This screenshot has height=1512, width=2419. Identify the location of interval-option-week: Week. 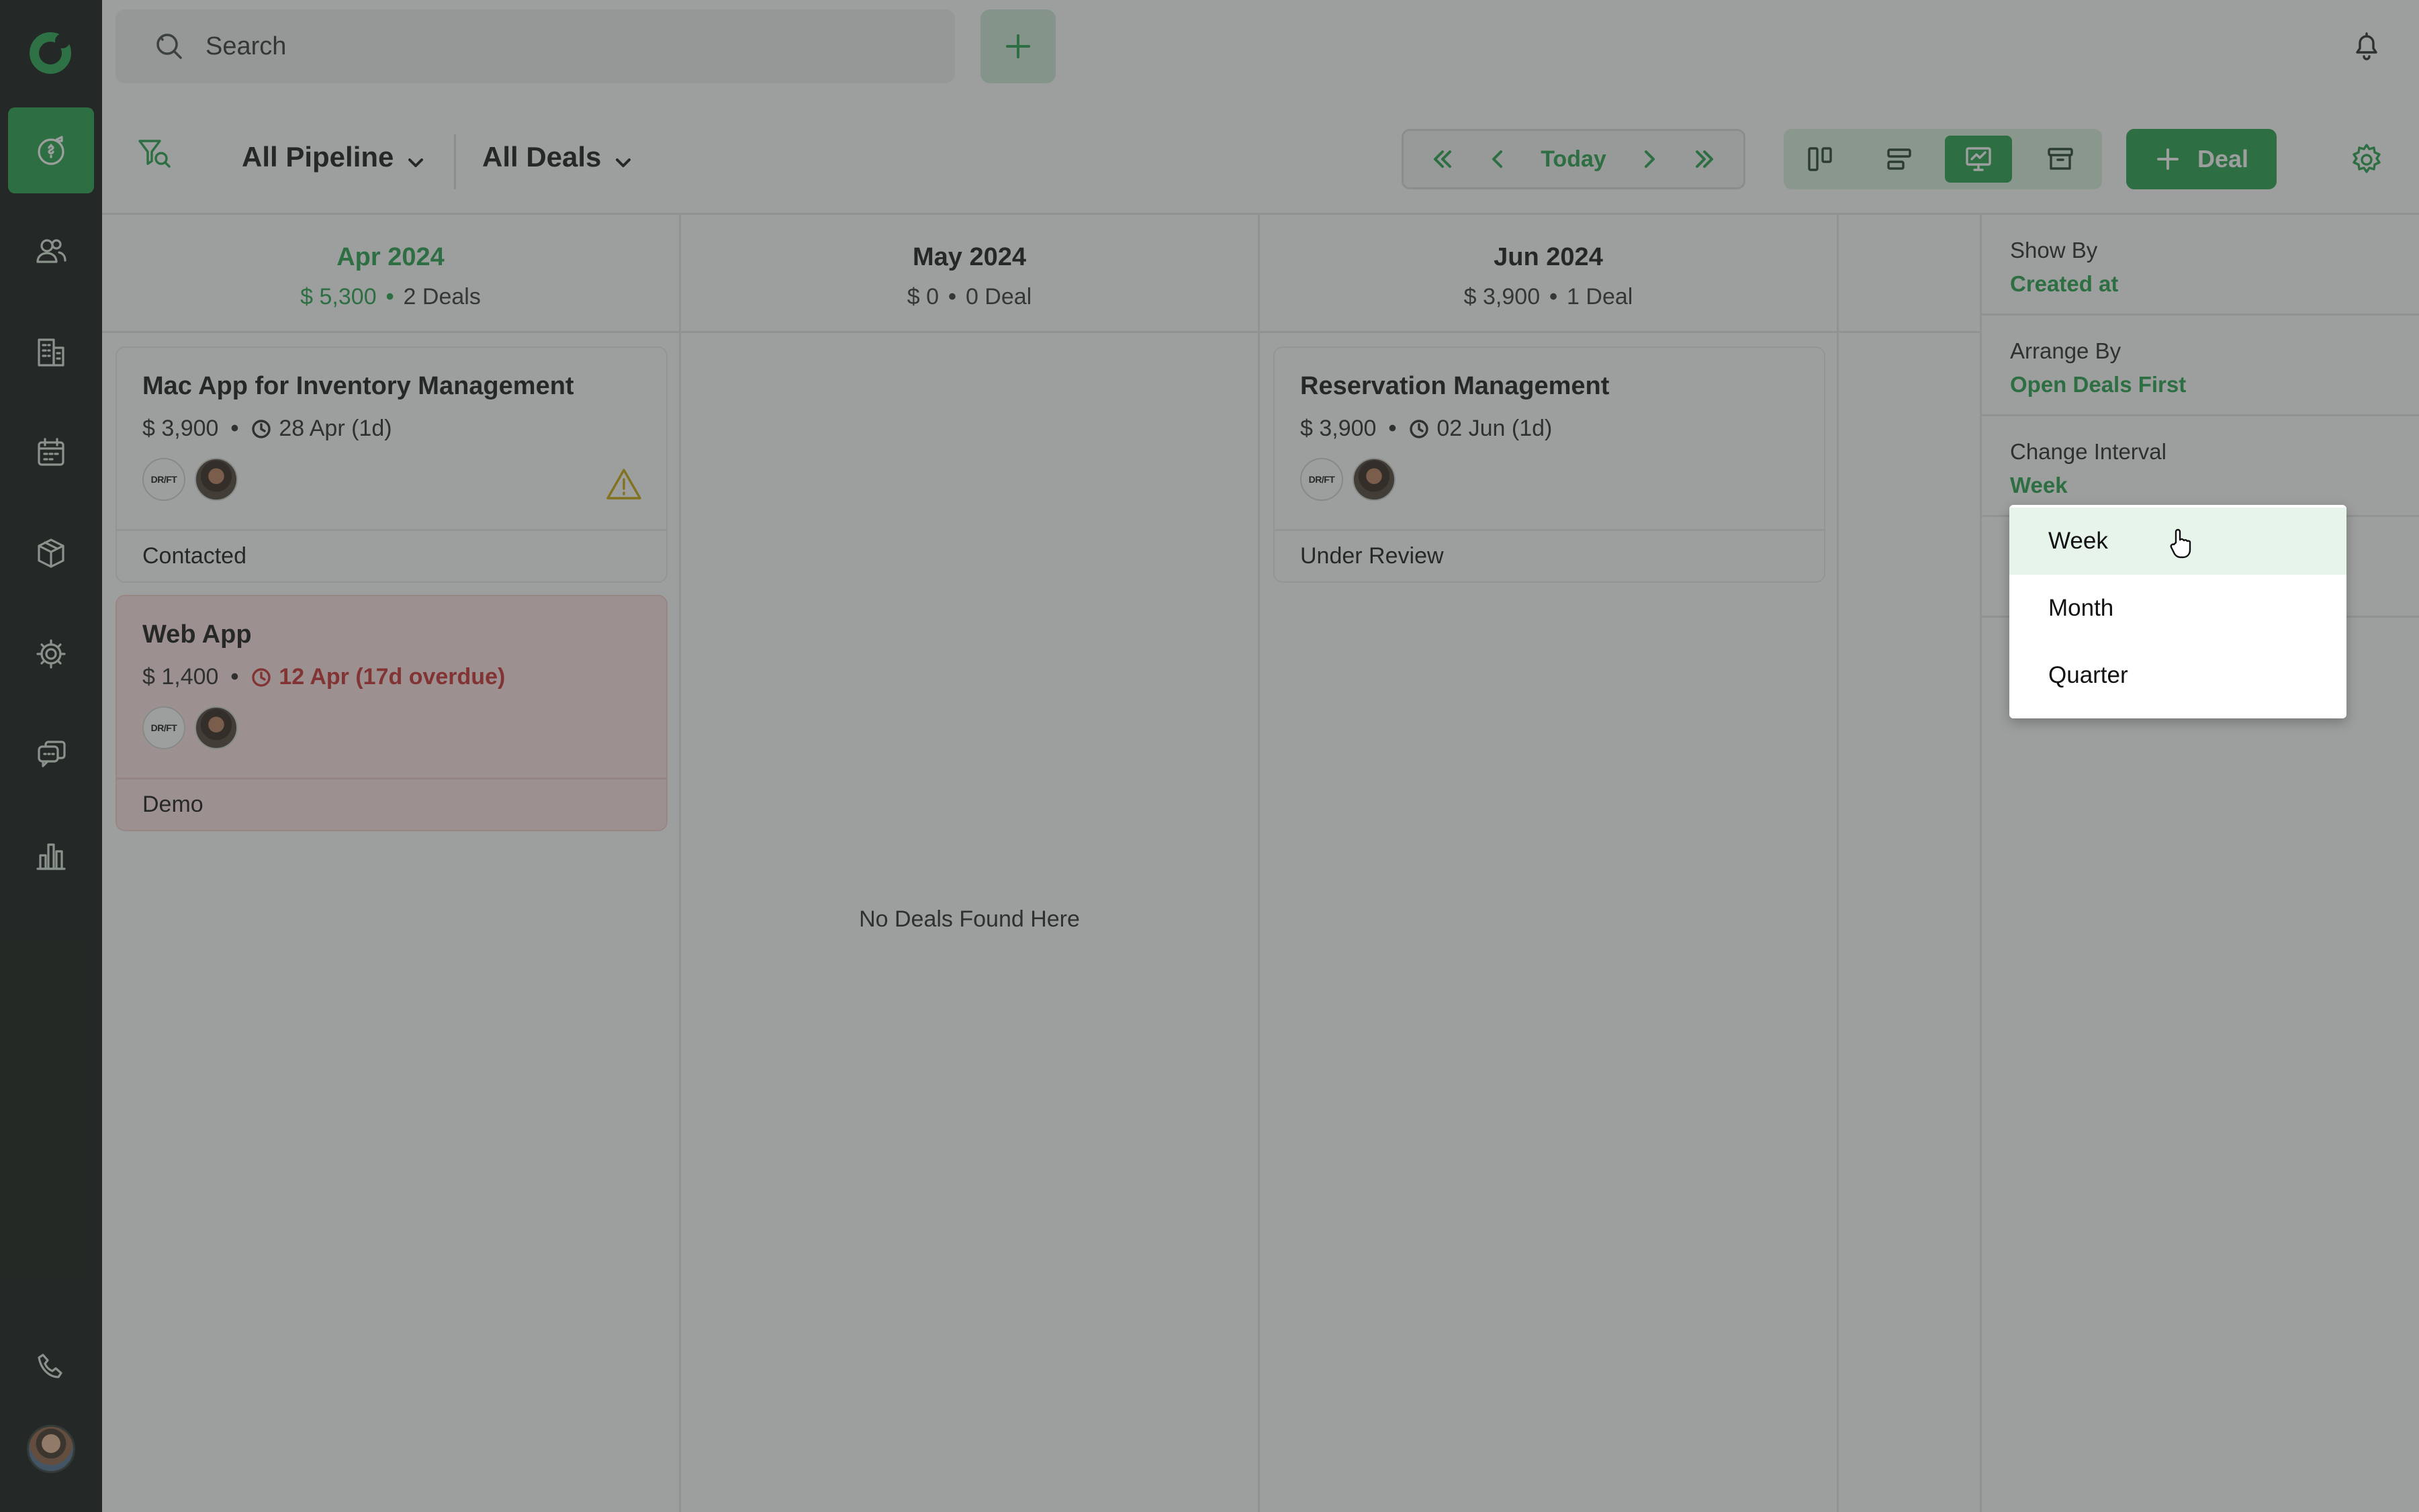
(2177, 541).